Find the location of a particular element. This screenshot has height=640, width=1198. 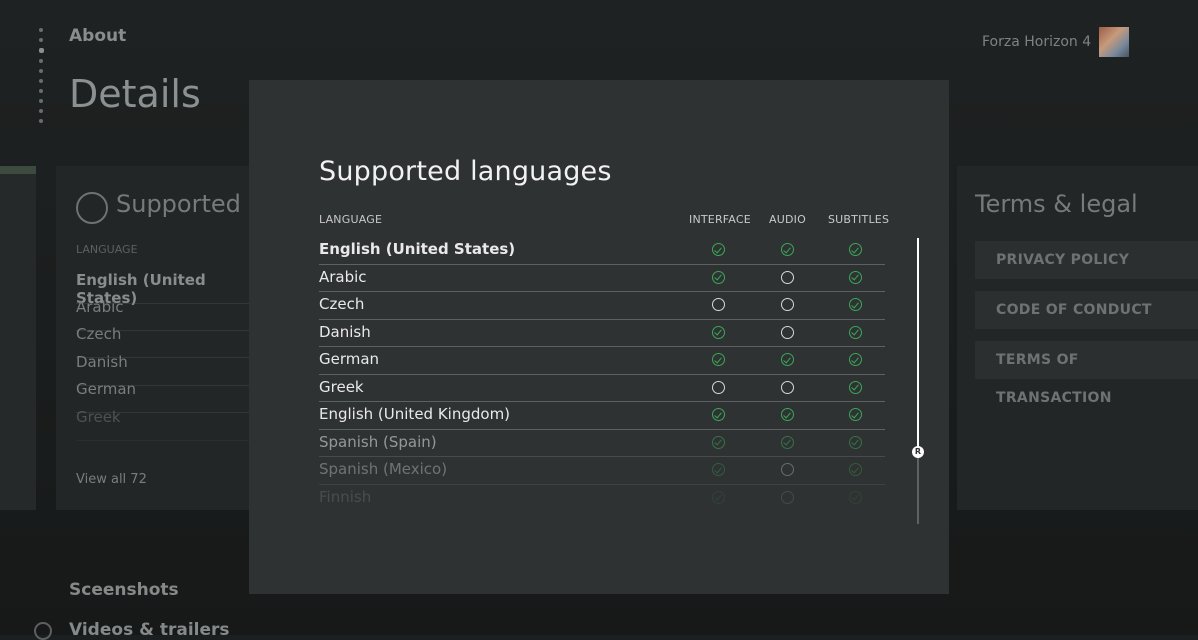

card-header: LANGUAGE is located at coordinates (107, 249).